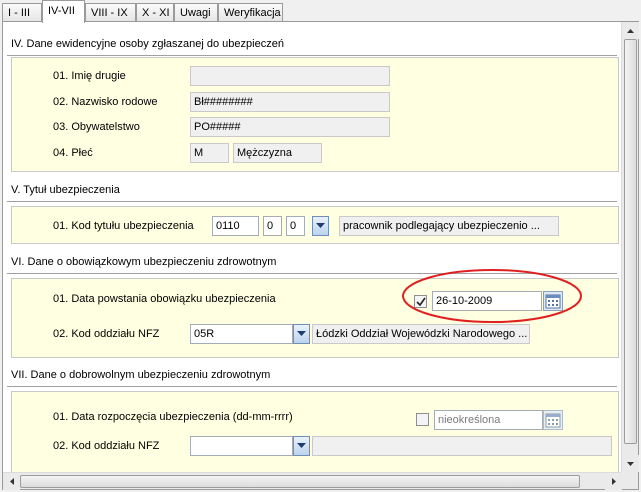  Describe the element at coordinates (422, 419) in the screenshot. I see `data-rozpoczecia-checkbox` at that location.